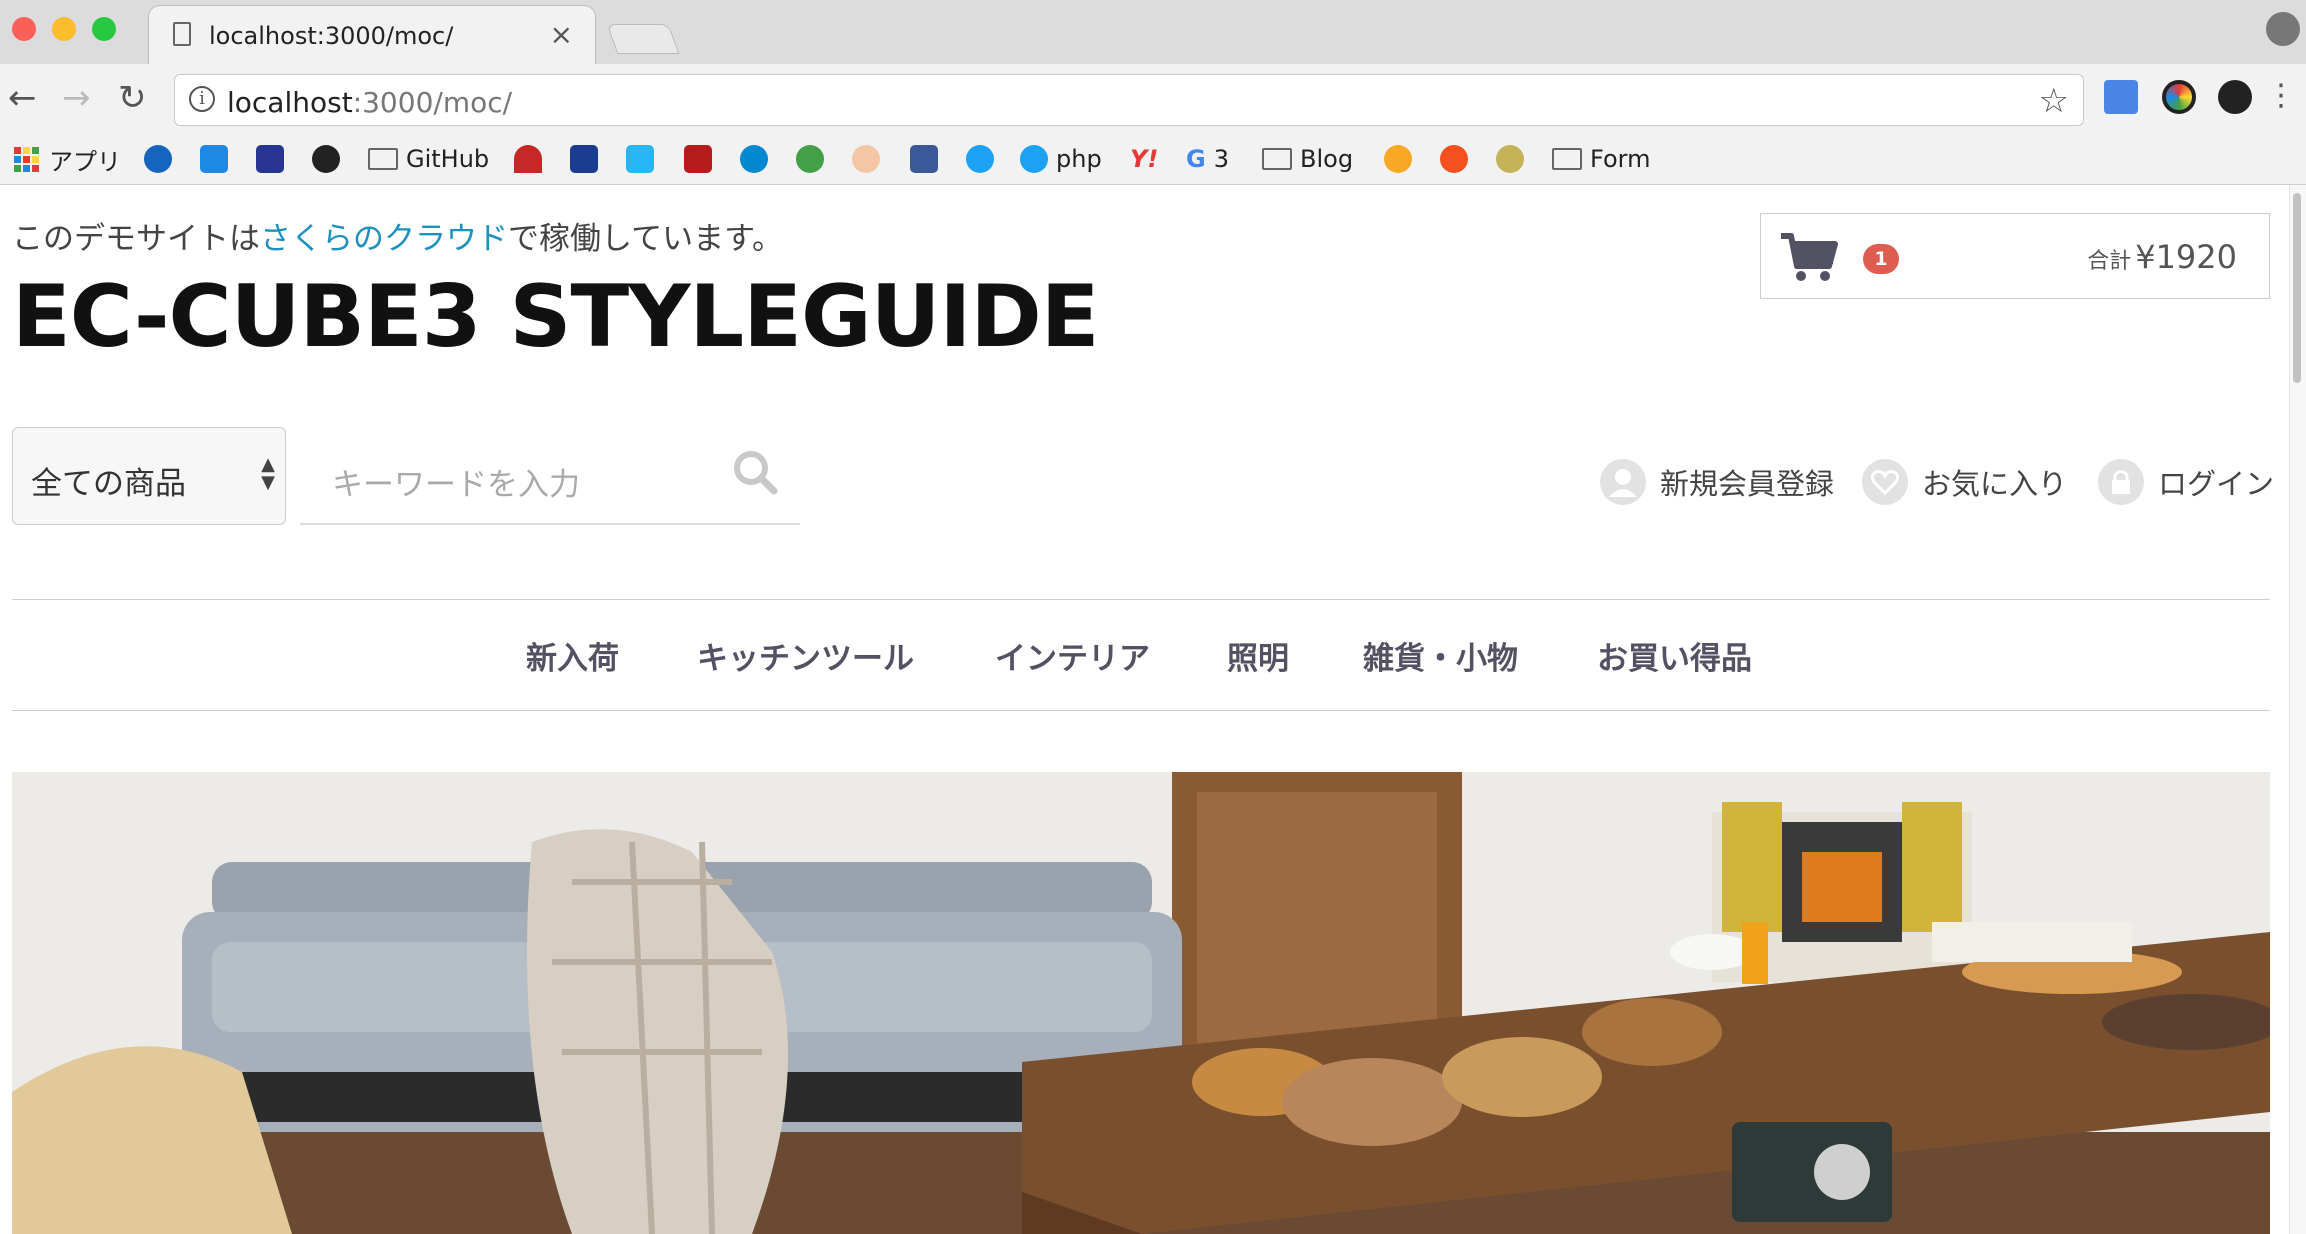 This screenshot has height=1234, width=2306. I want to click on cart-icon, so click(1809, 257).